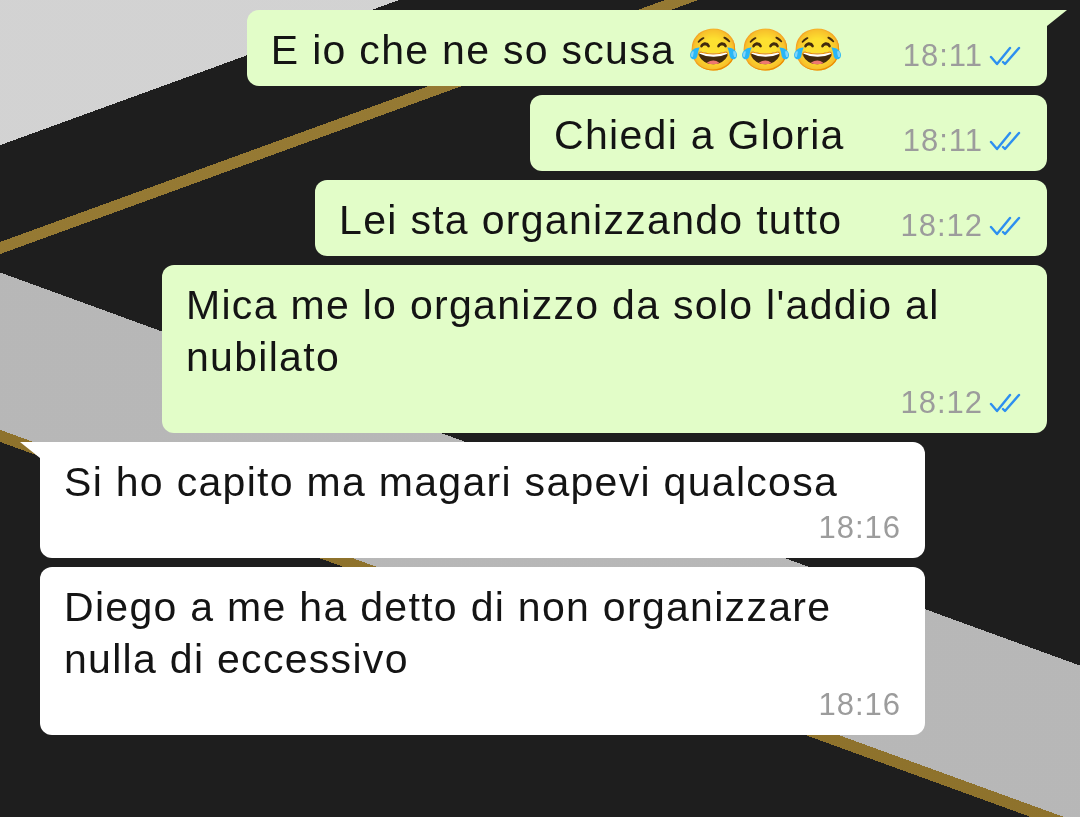  What do you see at coordinates (591, 220) in the screenshot?
I see `message-text: Lei sta organizzando tutto` at bounding box center [591, 220].